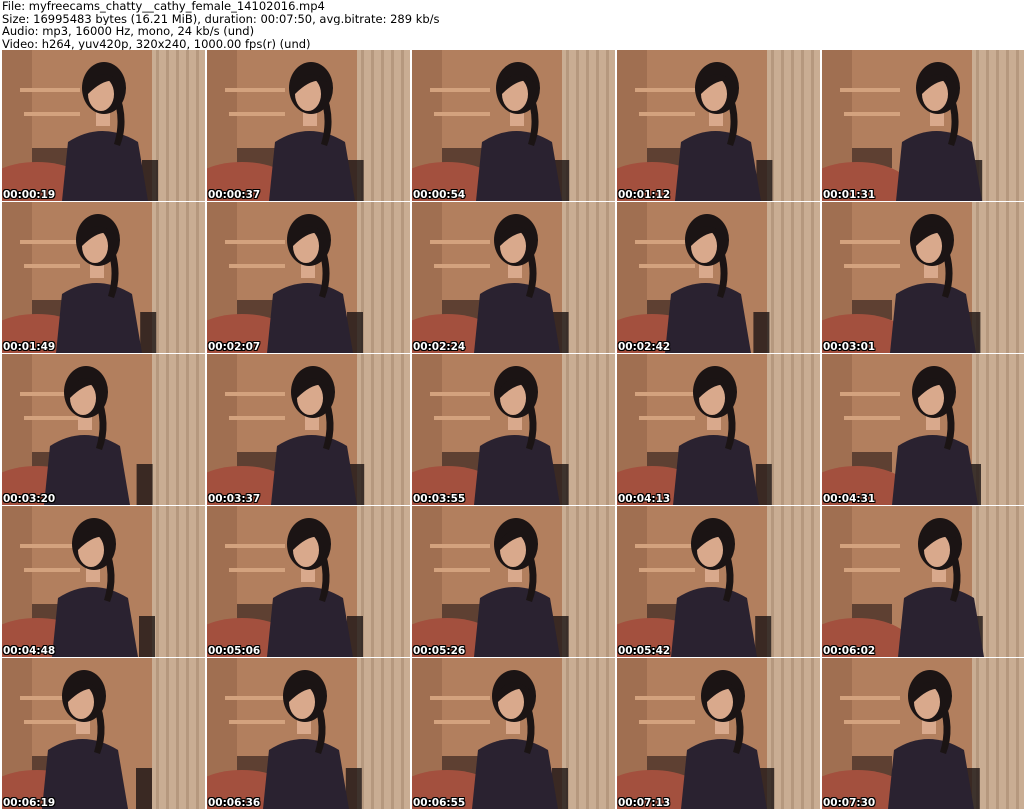  I want to click on thumbnail: 00:06:02, so click(923, 581).